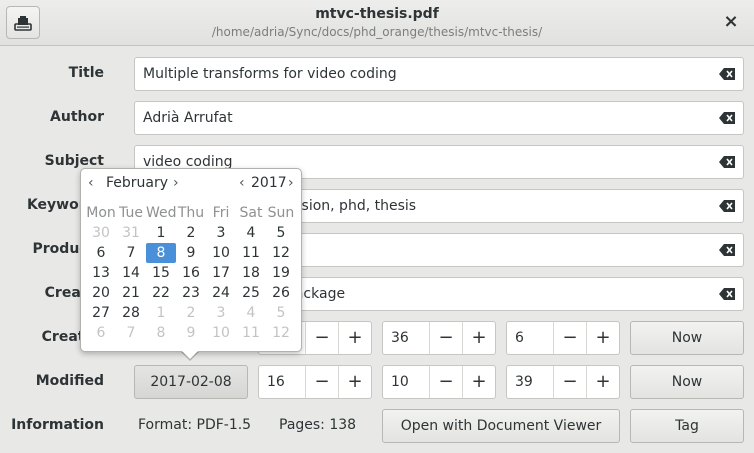 The width and height of the screenshot is (754, 453). I want to click on calendar-header: ‹ February › ‹ 2017 ›, so click(192, 185).